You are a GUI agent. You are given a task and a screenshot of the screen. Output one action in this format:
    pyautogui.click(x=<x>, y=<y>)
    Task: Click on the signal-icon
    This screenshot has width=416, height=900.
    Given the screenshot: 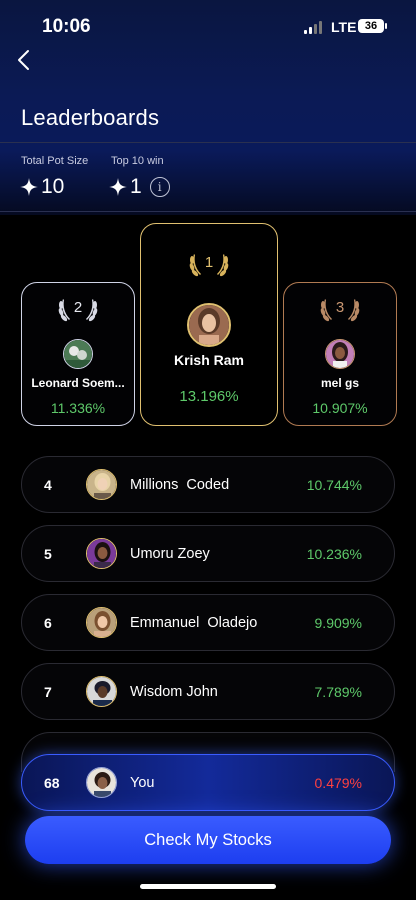 What is the action you would take?
    pyautogui.click(x=315, y=27)
    